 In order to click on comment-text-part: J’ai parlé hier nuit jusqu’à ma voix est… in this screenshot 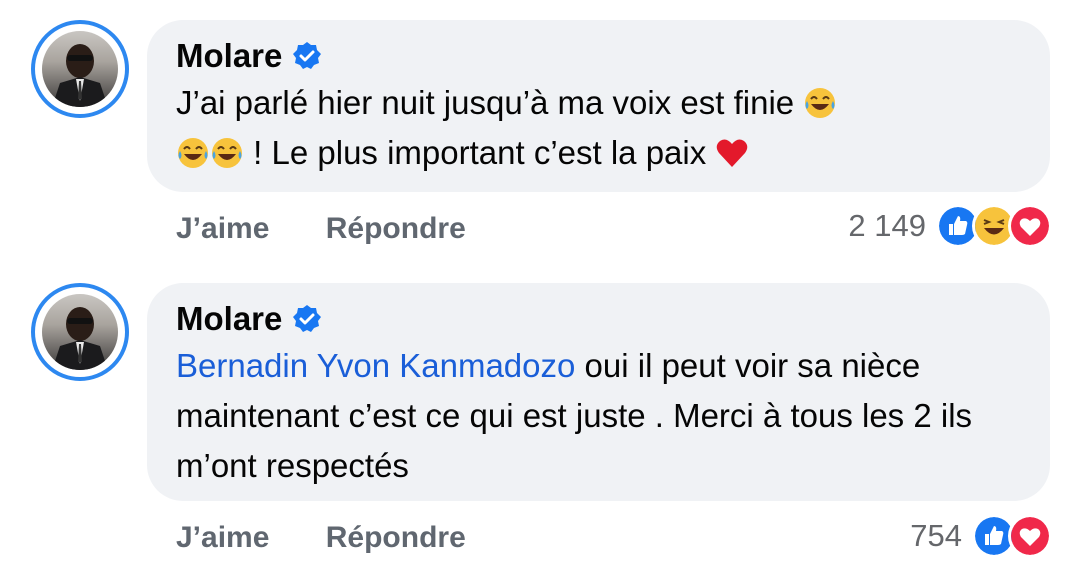, I will do `click(485, 102)`.